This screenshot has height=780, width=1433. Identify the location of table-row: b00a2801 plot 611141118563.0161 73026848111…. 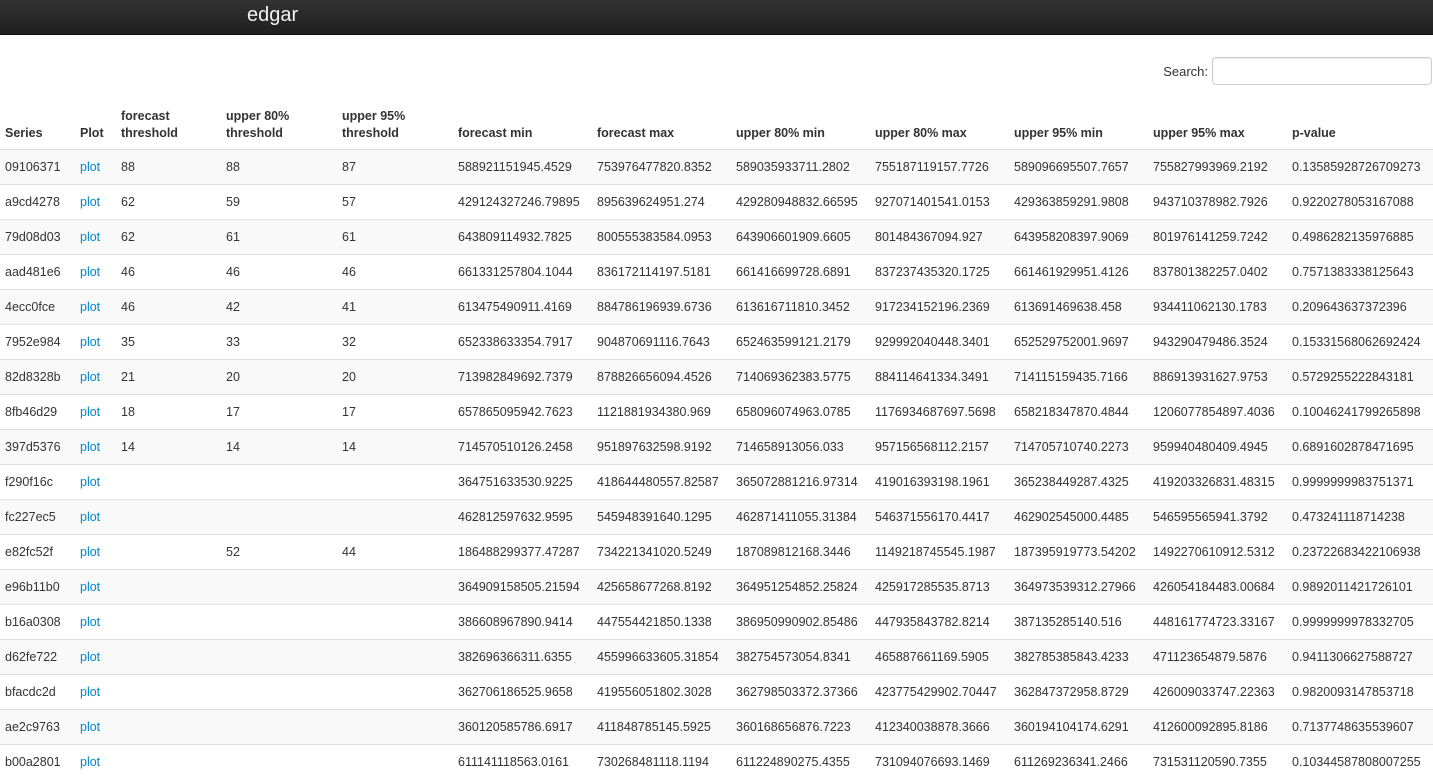
(716, 762).